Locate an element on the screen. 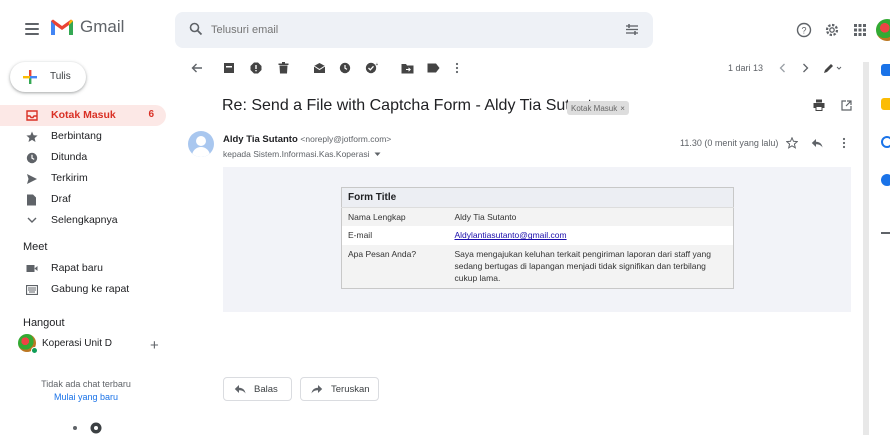 This screenshot has width=890, height=435. move-to-folder-icon is located at coordinates (407, 68).